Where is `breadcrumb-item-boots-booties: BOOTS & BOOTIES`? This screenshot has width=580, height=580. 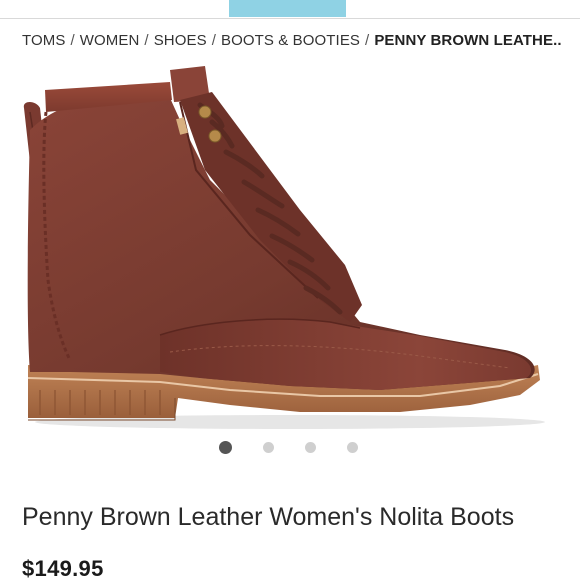 breadcrumb-item-boots-booties: BOOTS & BOOTIES is located at coordinates (290, 40).